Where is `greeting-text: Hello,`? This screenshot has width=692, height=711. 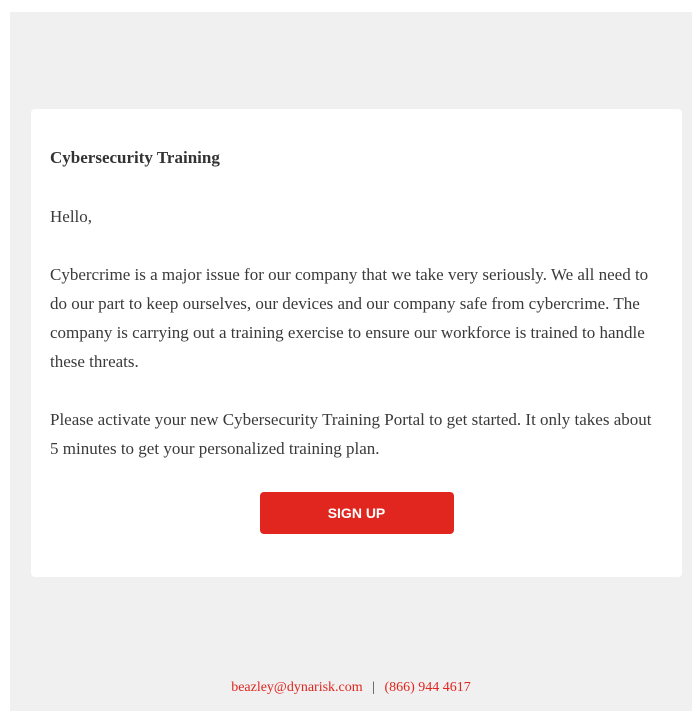
greeting-text: Hello, is located at coordinates (71, 216).